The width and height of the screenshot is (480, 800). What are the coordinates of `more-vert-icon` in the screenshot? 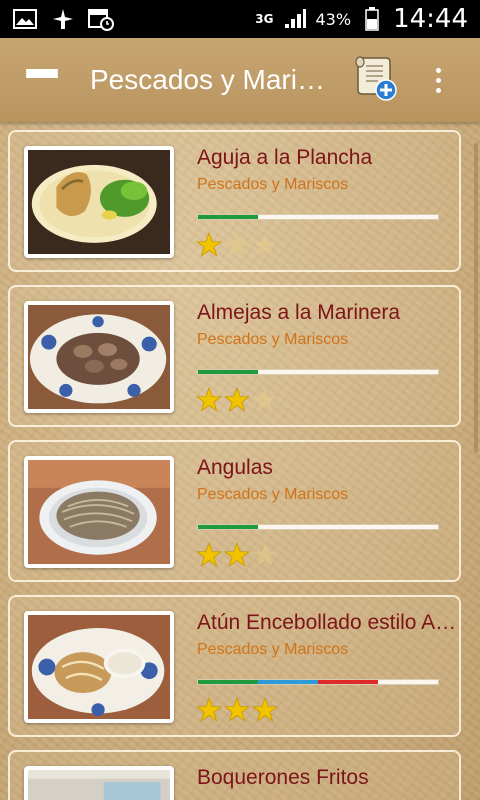 It's located at (438, 80).